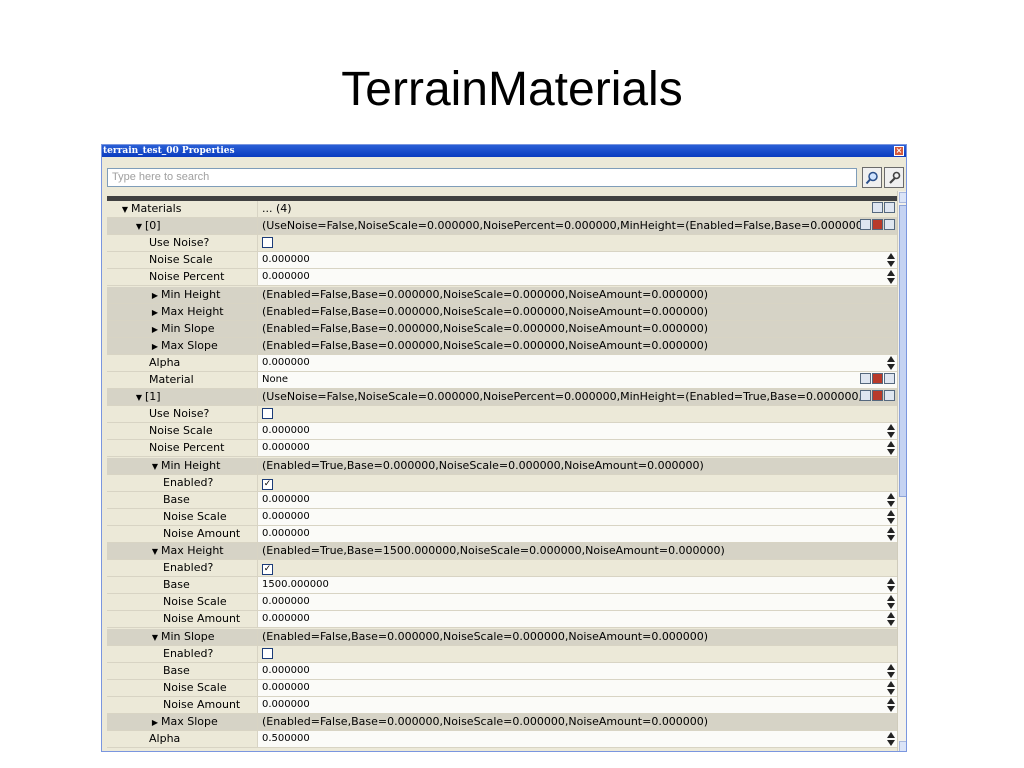 This screenshot has height=768, width=1024. Describe the element at coordinates (275, 379) in the screenshot. I see `property-value: None` at that location.